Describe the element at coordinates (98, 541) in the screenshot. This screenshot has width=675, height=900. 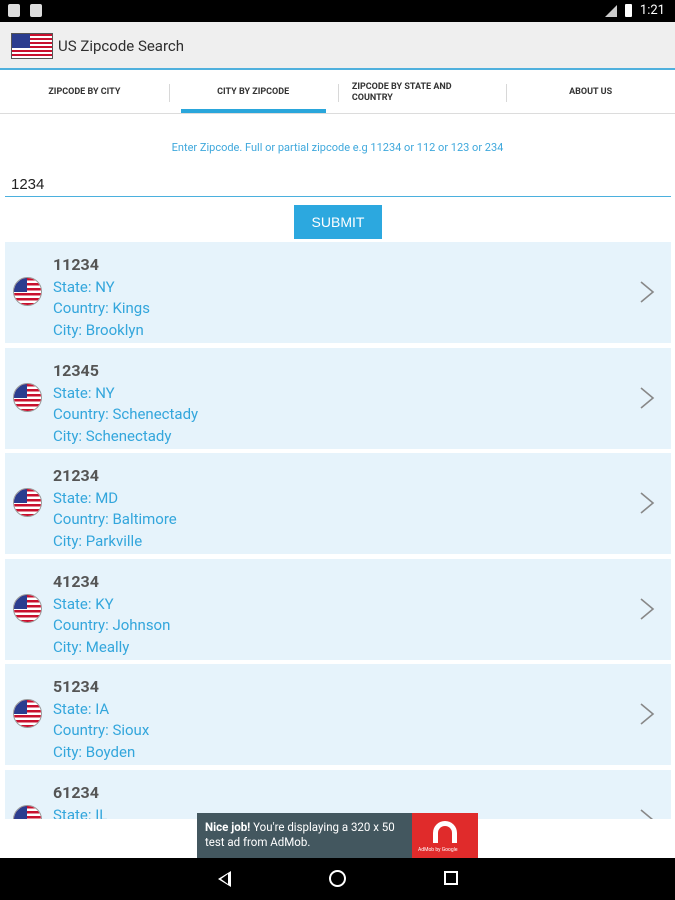
I see `city: City: Parkville` at that location.